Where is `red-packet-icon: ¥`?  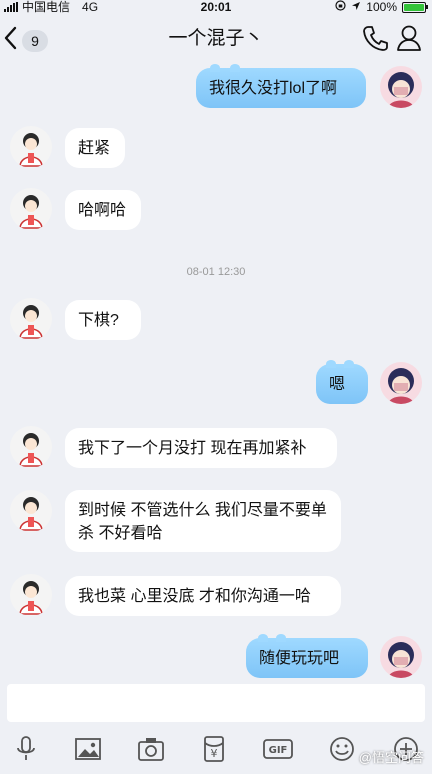
red-packet-icon: ¥ is located at coordinates (214, 749).